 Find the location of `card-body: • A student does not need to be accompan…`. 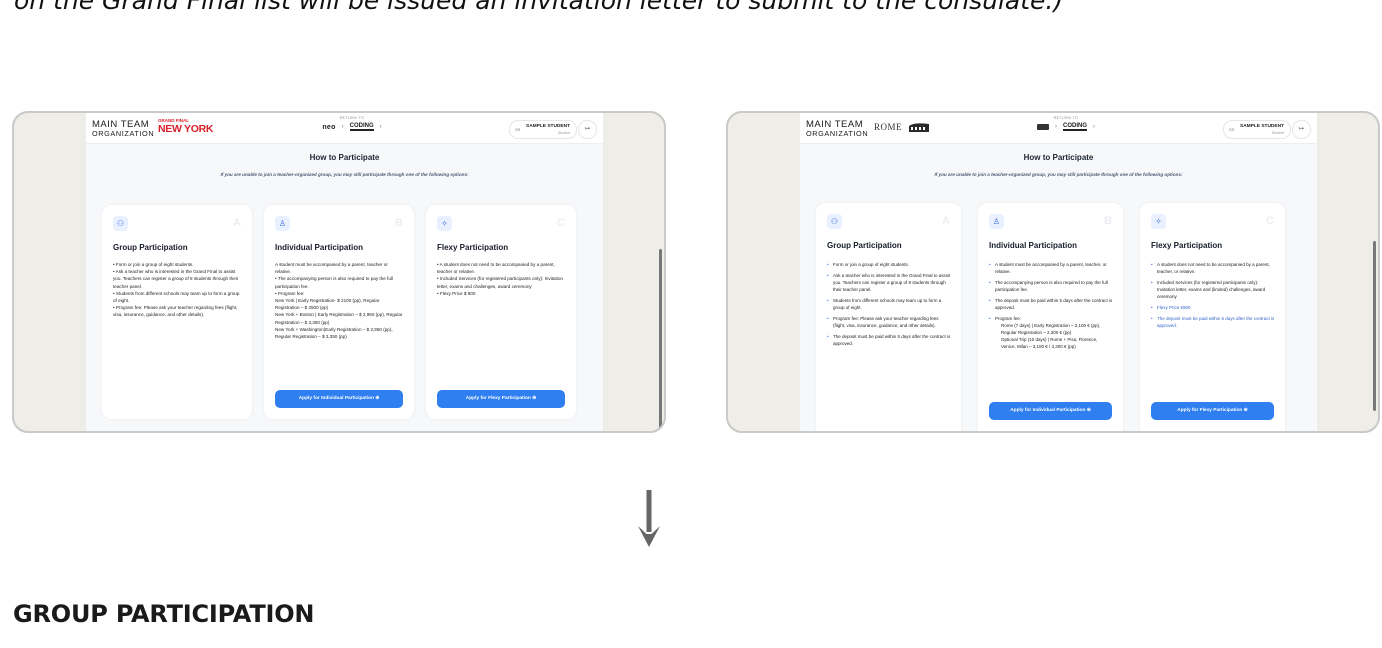

card-body: • A student does not need to be accompan… is located at coordinates (501, 279).